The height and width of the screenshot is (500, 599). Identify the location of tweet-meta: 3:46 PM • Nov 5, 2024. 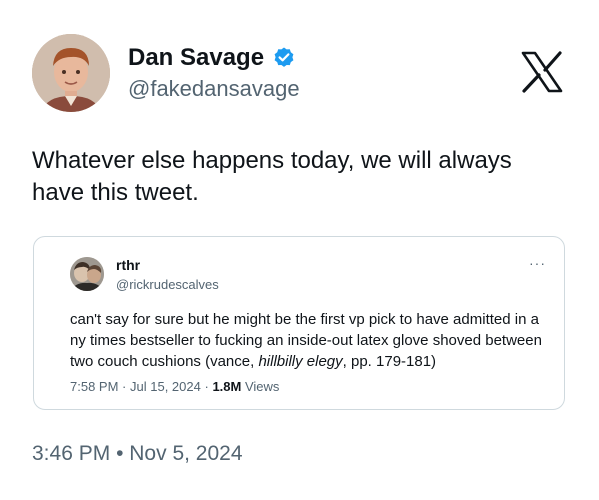
(137, 454).